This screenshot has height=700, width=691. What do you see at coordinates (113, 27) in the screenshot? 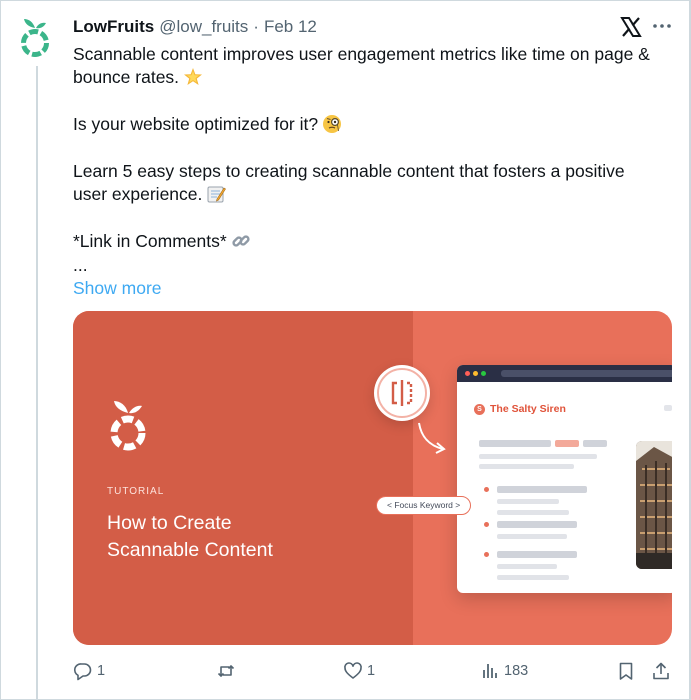
I see `author-name: LowFruits` at bounding box center [113, 27].